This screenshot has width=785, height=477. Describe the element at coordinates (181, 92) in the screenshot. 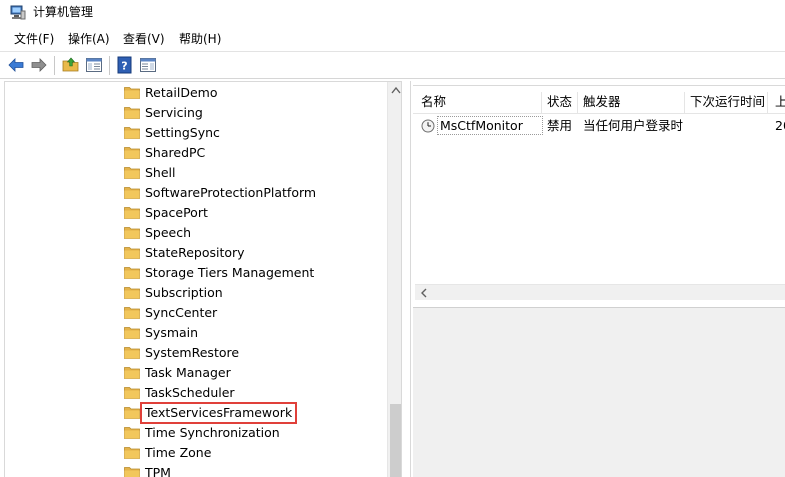

I see `tree-item-label: RetailDemo` at that location.